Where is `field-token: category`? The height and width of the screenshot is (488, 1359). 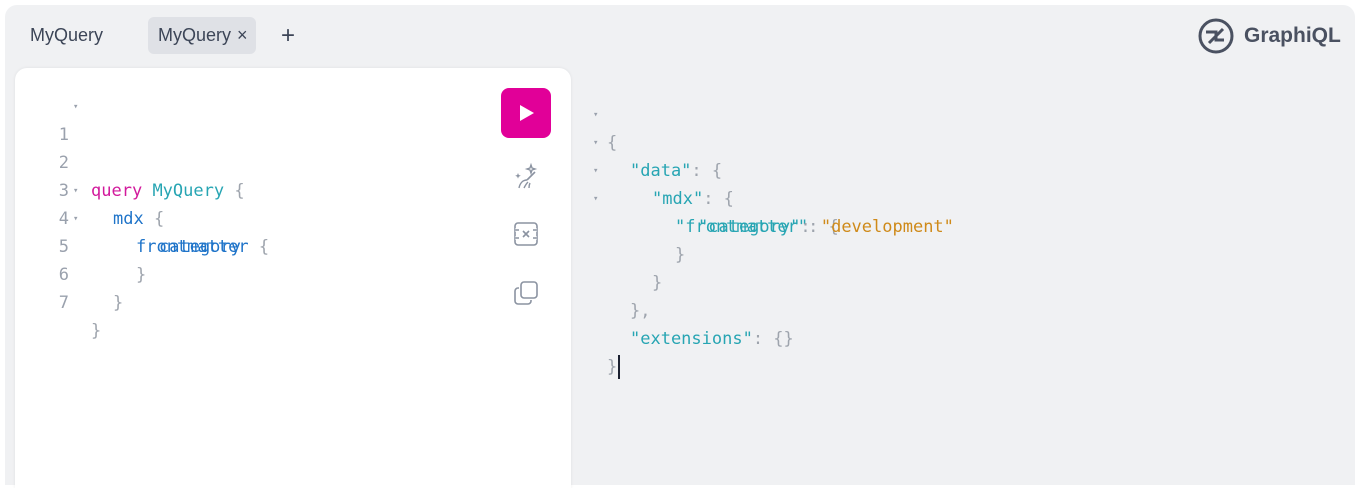
field-token: category is located at coordinates (200, 247).